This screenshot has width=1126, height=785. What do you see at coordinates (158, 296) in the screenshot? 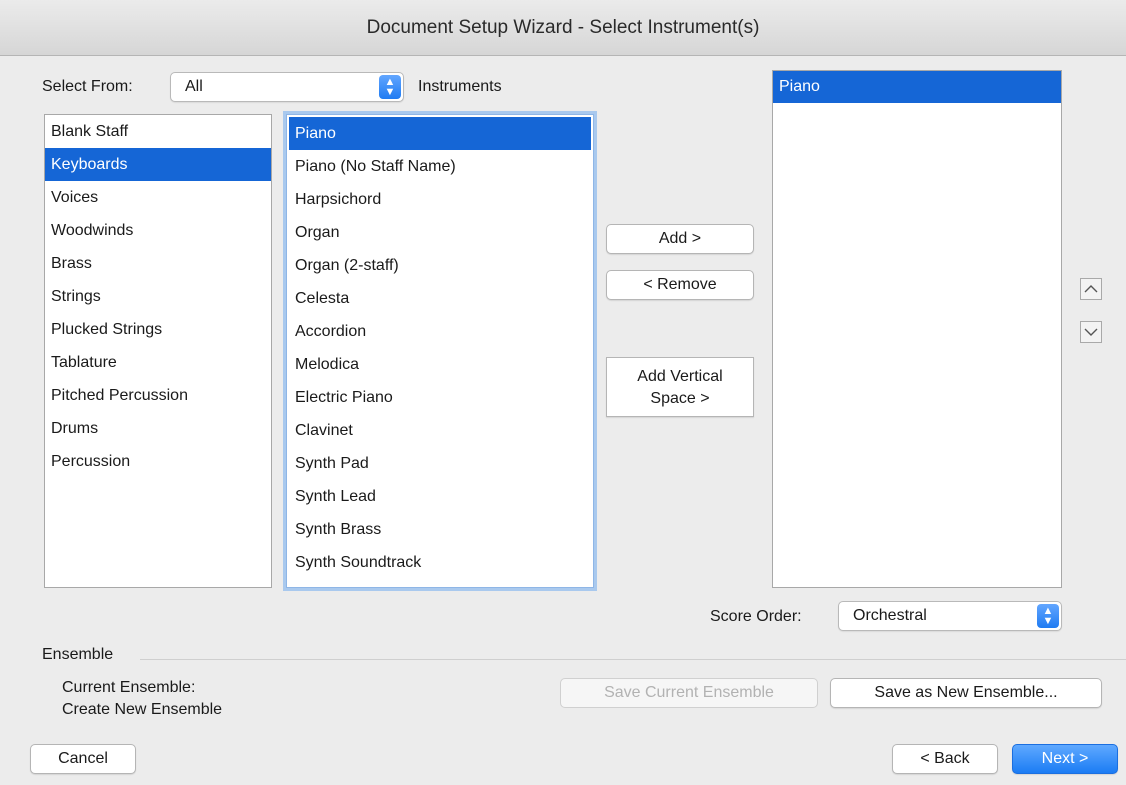
I see `category-list-item: Strings` at bounding box center [158, 296].